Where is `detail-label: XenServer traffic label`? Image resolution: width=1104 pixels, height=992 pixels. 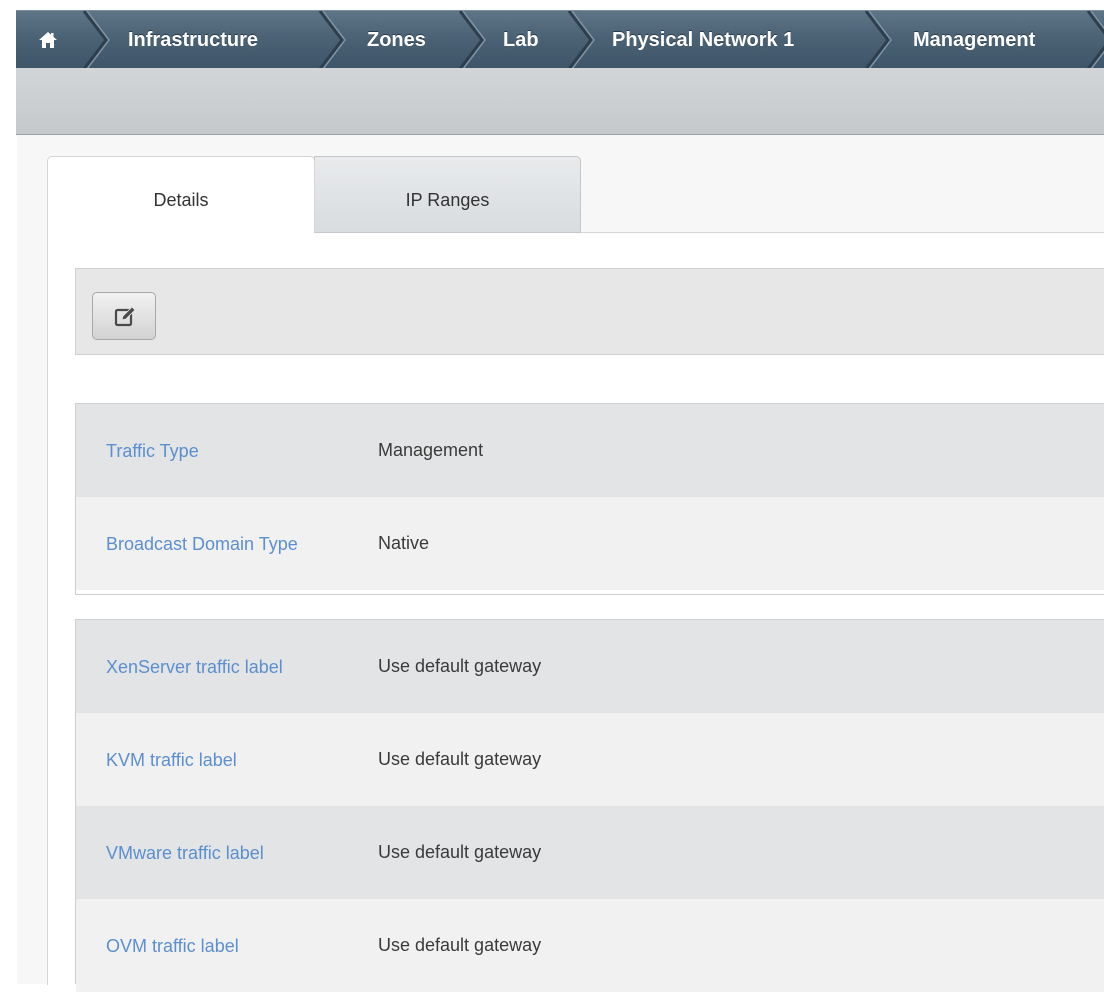
detail-label: XenServer traffic label is located at coordinates (194, 666).